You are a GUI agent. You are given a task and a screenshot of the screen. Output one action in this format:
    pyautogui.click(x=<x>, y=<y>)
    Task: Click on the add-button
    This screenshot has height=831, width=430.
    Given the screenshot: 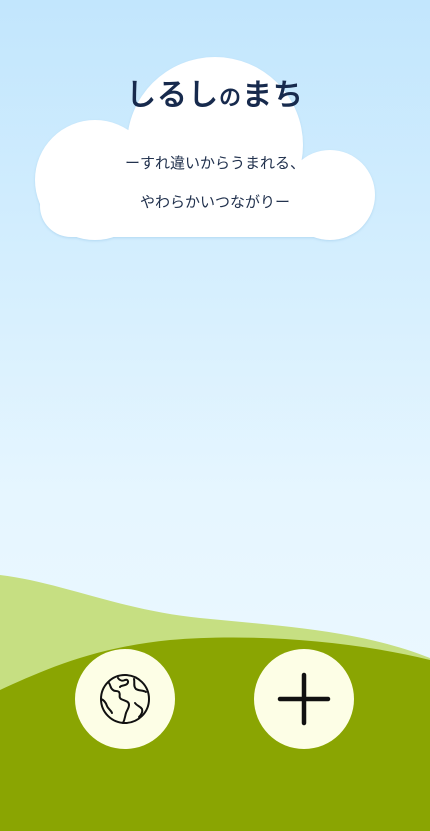 What is the action you would take?
    pyautogui.click(x=304, y=699)
    